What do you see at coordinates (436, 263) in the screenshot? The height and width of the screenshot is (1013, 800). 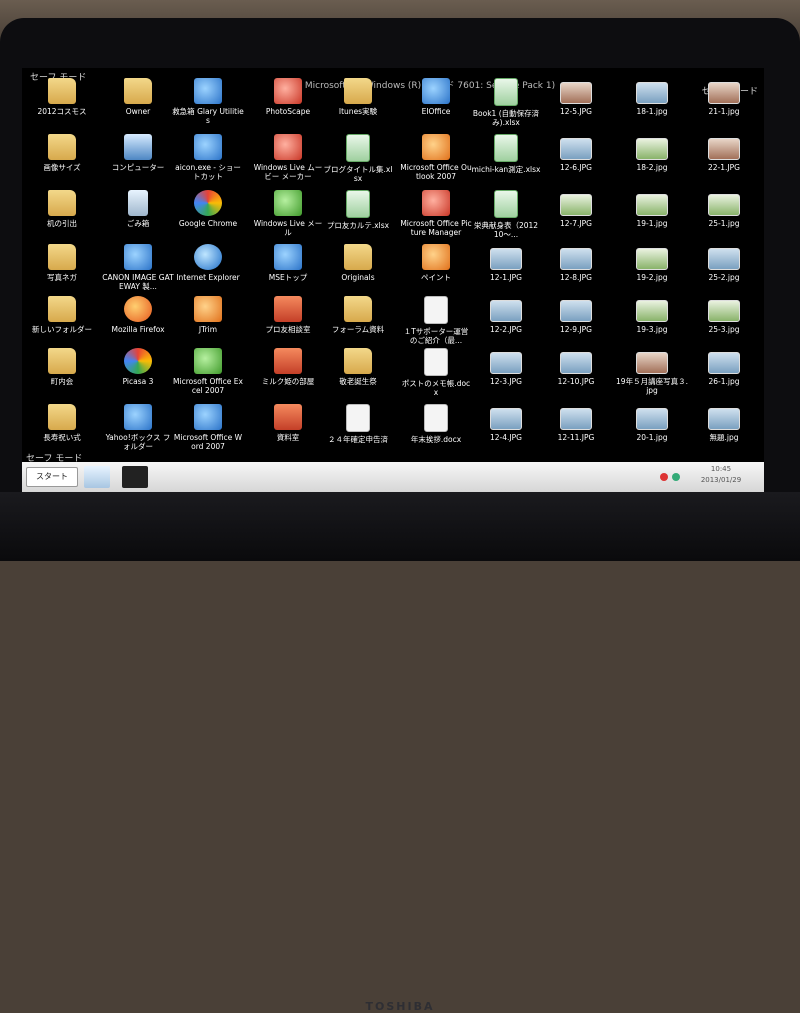 I see `desktop-icon: ペイント` at bounding box center [436, 263].